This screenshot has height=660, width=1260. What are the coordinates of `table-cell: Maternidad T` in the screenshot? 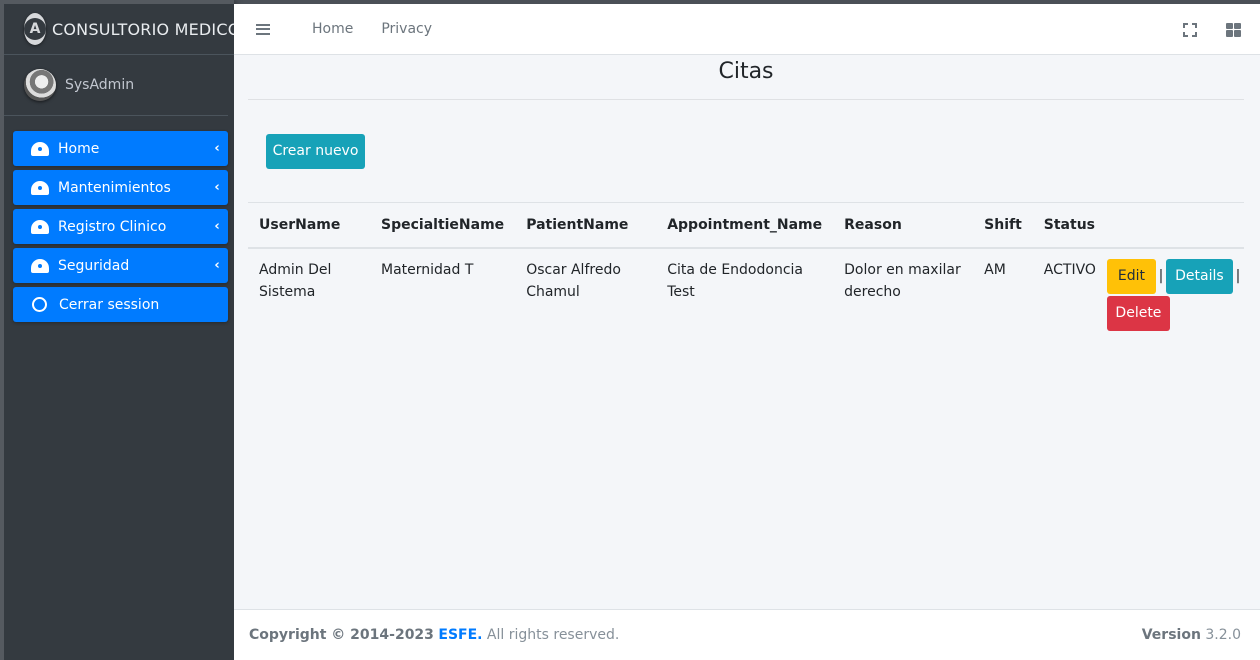 It's located at (427, 269).